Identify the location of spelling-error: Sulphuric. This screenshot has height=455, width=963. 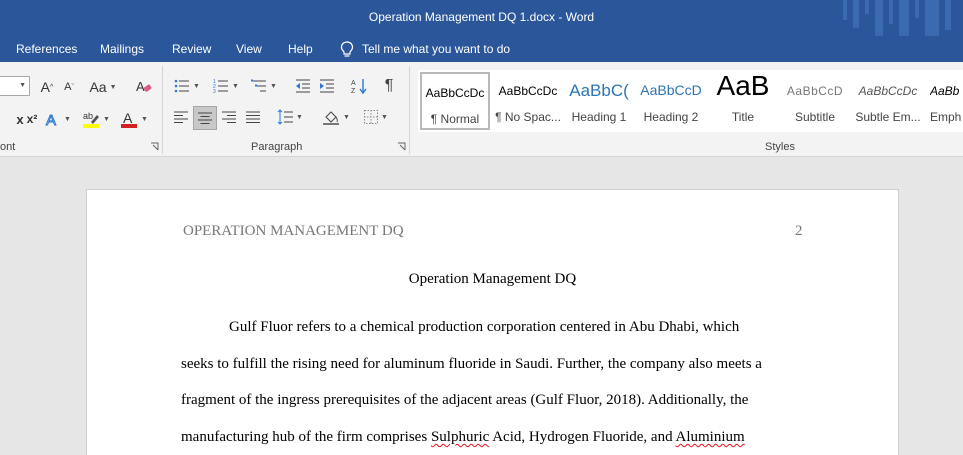
(460, 437).